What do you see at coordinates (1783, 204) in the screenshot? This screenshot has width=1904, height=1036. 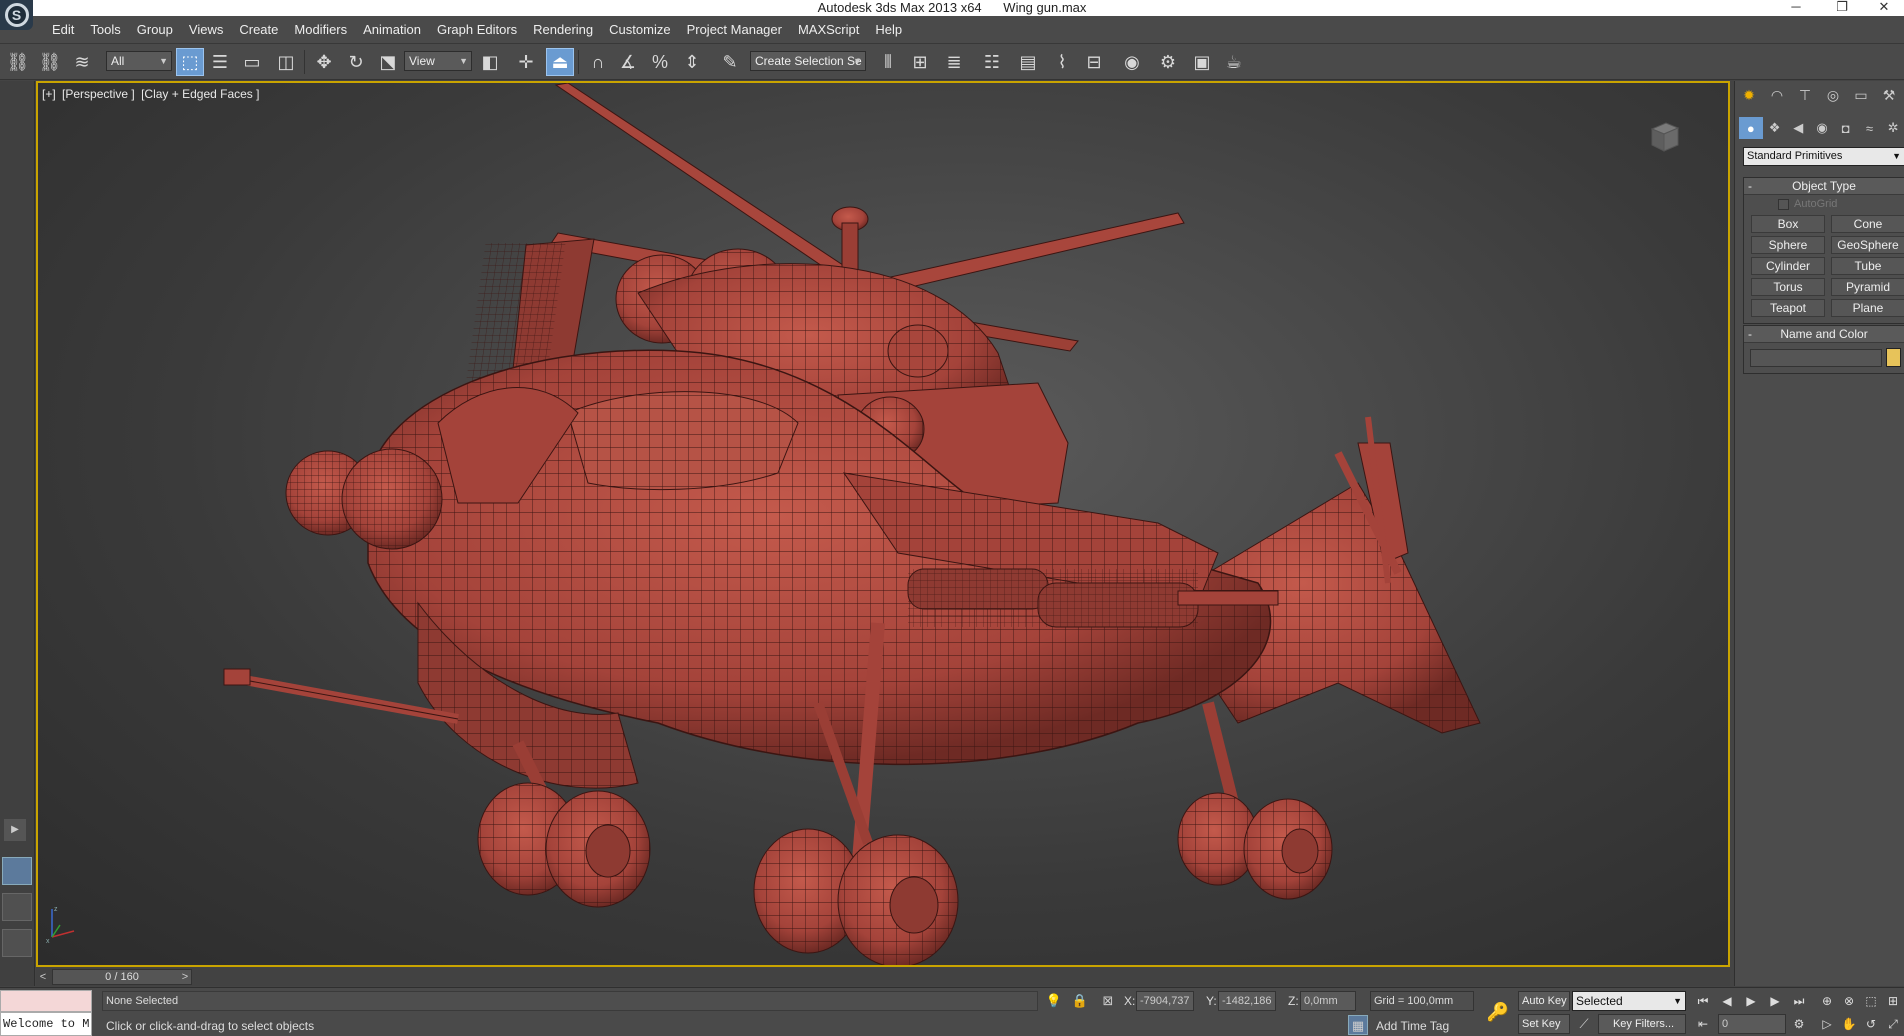 I see `autogrid-checkbox` at bounding box center [1783, 204].